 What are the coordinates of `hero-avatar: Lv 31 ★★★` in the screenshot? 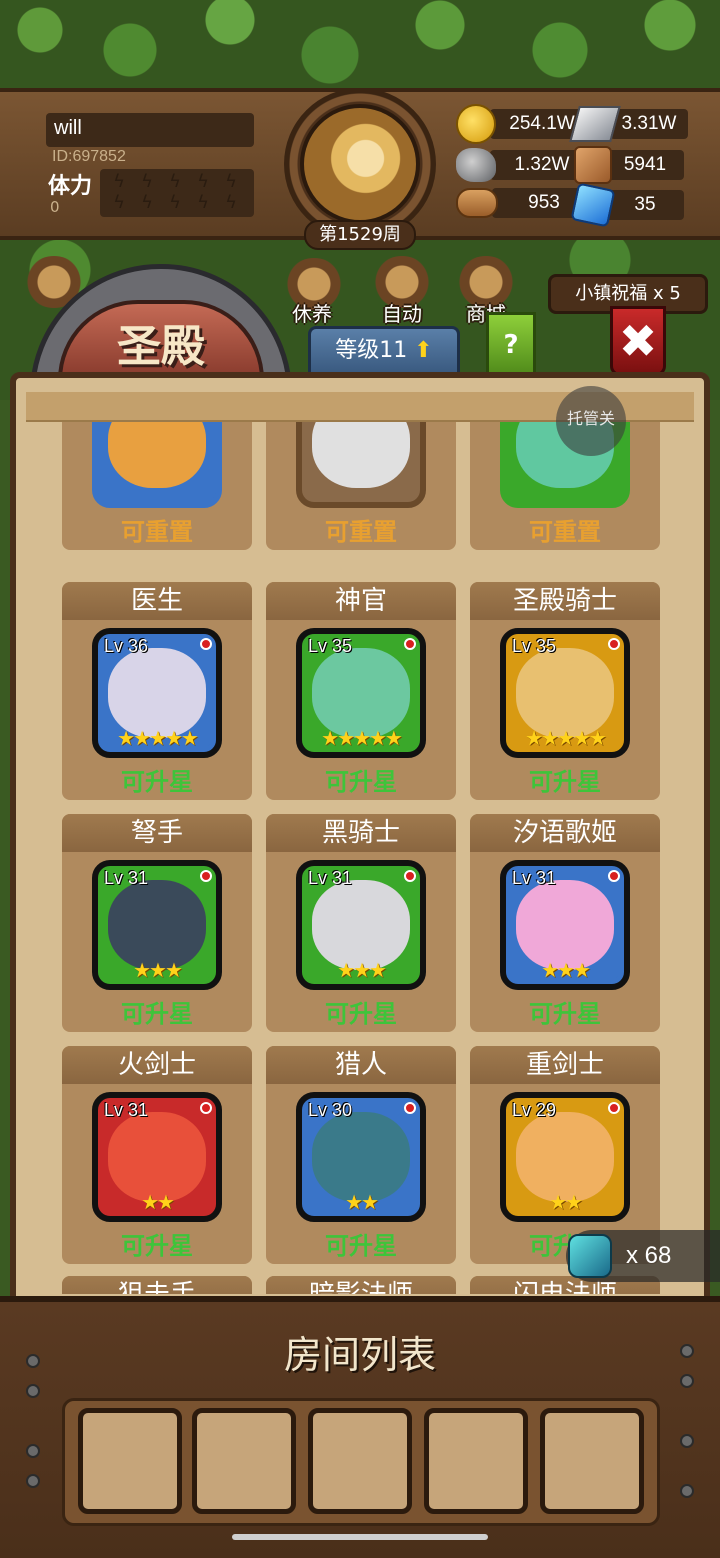 It's located at (361, 925).